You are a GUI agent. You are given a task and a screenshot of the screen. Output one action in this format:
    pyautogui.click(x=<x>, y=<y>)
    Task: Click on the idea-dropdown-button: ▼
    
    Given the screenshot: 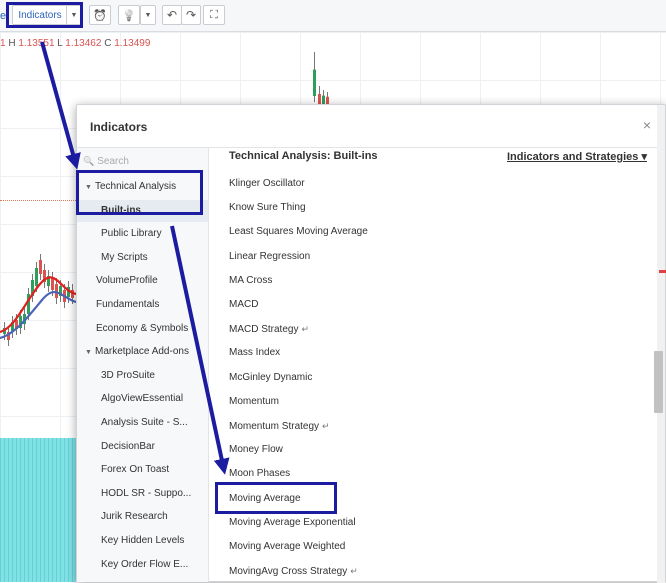 What is the action you would take?
    pyautogui.click(x=148, y=15)
    